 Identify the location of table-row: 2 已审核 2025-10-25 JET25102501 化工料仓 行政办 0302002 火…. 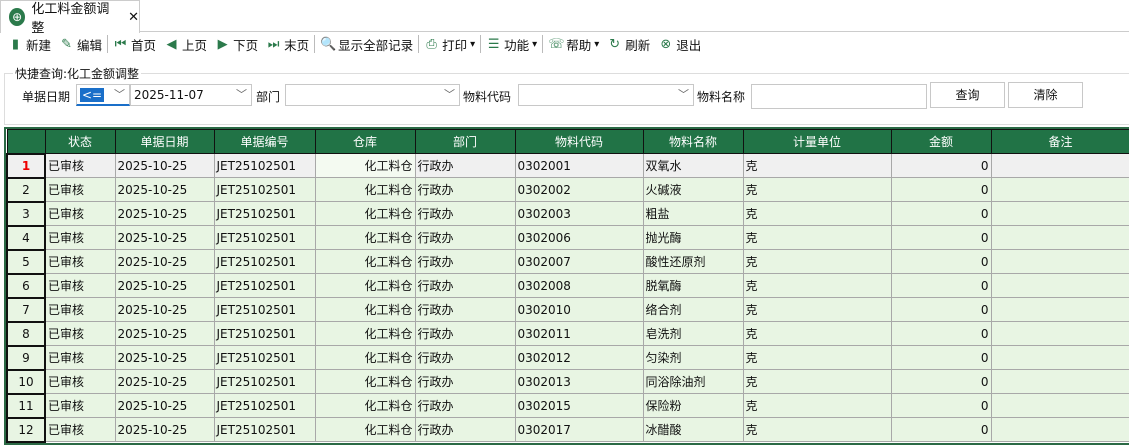
(567, 189).